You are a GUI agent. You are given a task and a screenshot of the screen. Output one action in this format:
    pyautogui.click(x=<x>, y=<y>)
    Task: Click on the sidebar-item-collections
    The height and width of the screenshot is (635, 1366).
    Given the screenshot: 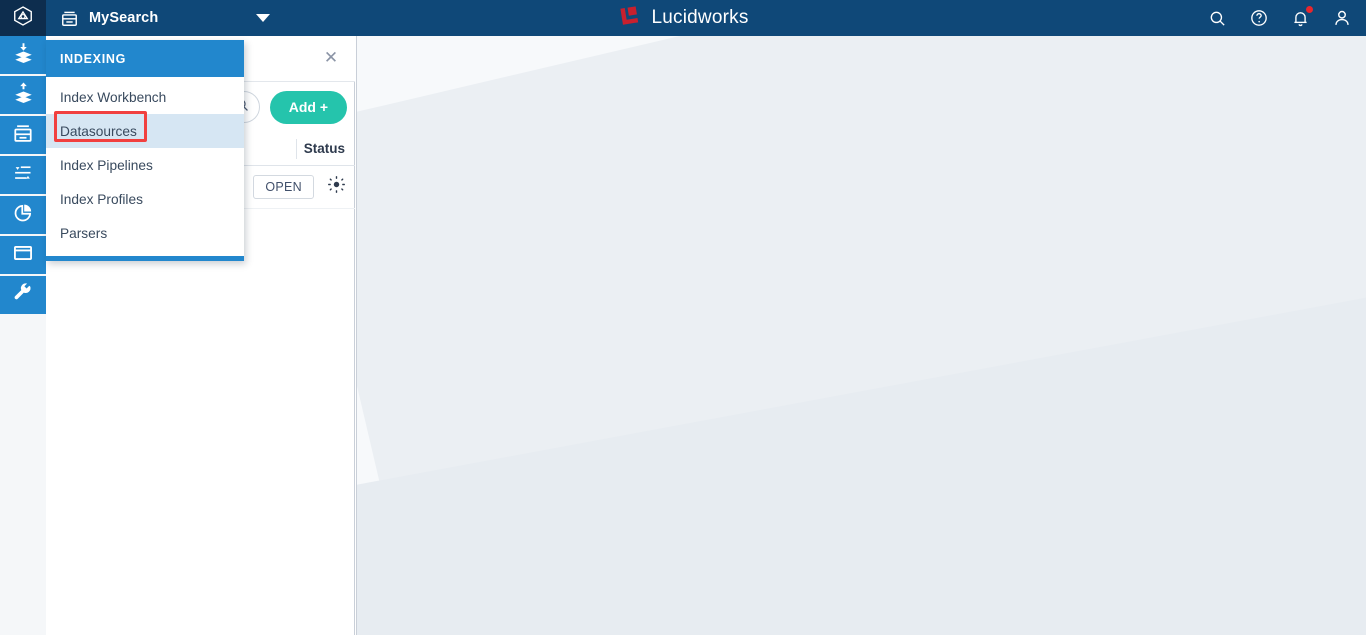 What is the action you would take?
    pyautogui.click(x=23, y=135)
    